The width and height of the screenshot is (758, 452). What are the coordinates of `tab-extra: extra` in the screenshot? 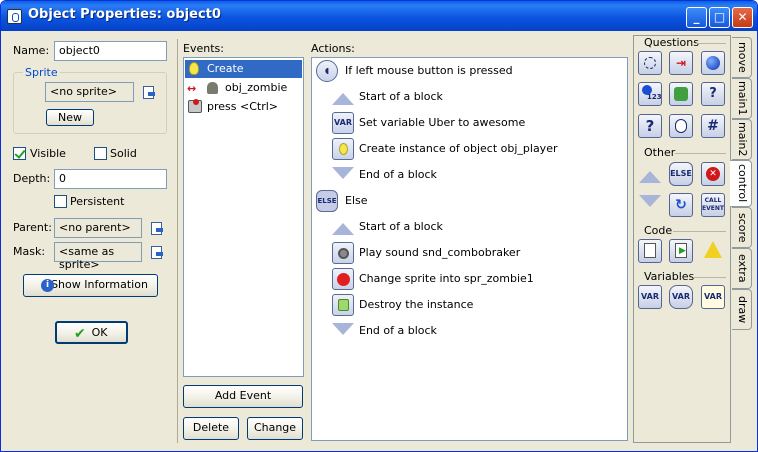 It's located at (742, 268).